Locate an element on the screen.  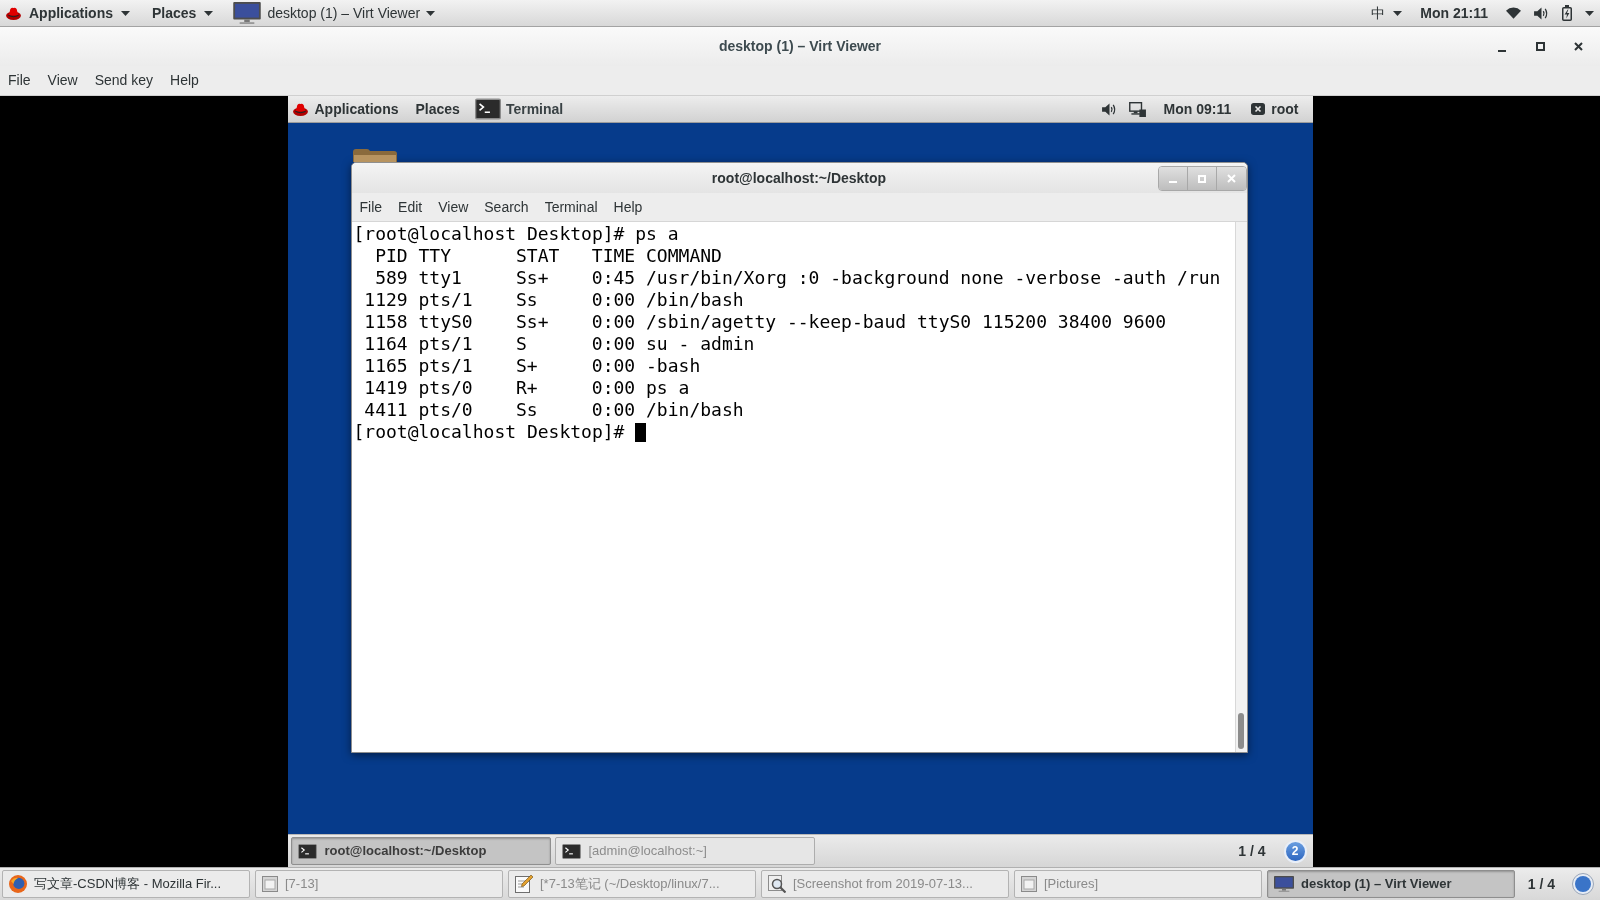
window-menu: desktop (1) – Virt Viewer is located at coordinates (334, 13).